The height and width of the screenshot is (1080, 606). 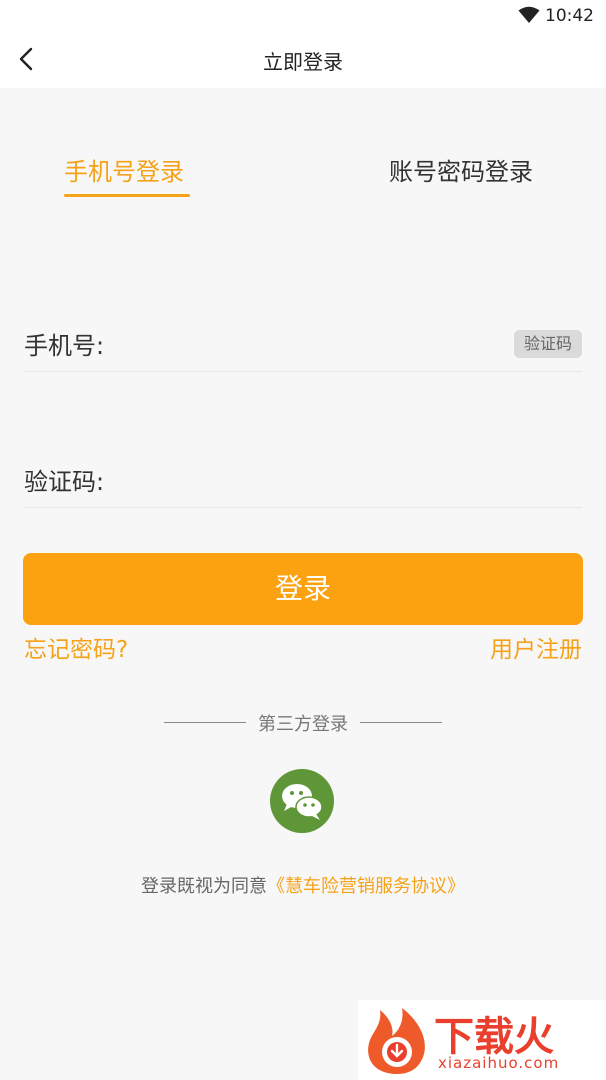 I want to click on wechat-icon, so click(x=302, y=801).